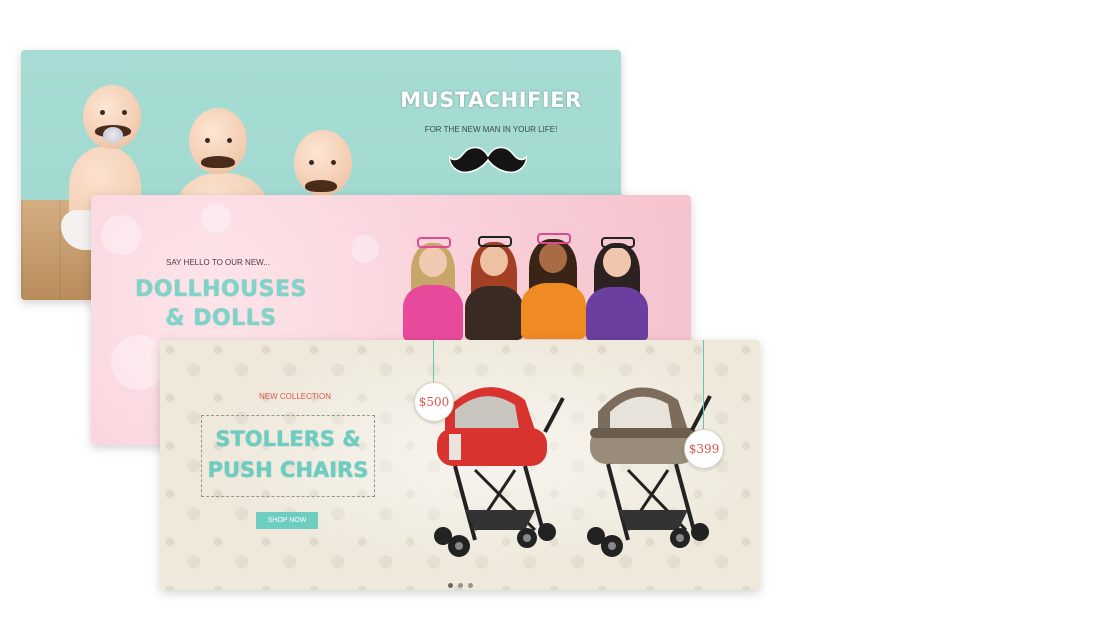 This screenshot has width=1120, height=640. What do you see at coordinates (288, 470) in the screenshot?
I see `title-line-2: PUSH CHAIRS` at bounding box center [288, 470].